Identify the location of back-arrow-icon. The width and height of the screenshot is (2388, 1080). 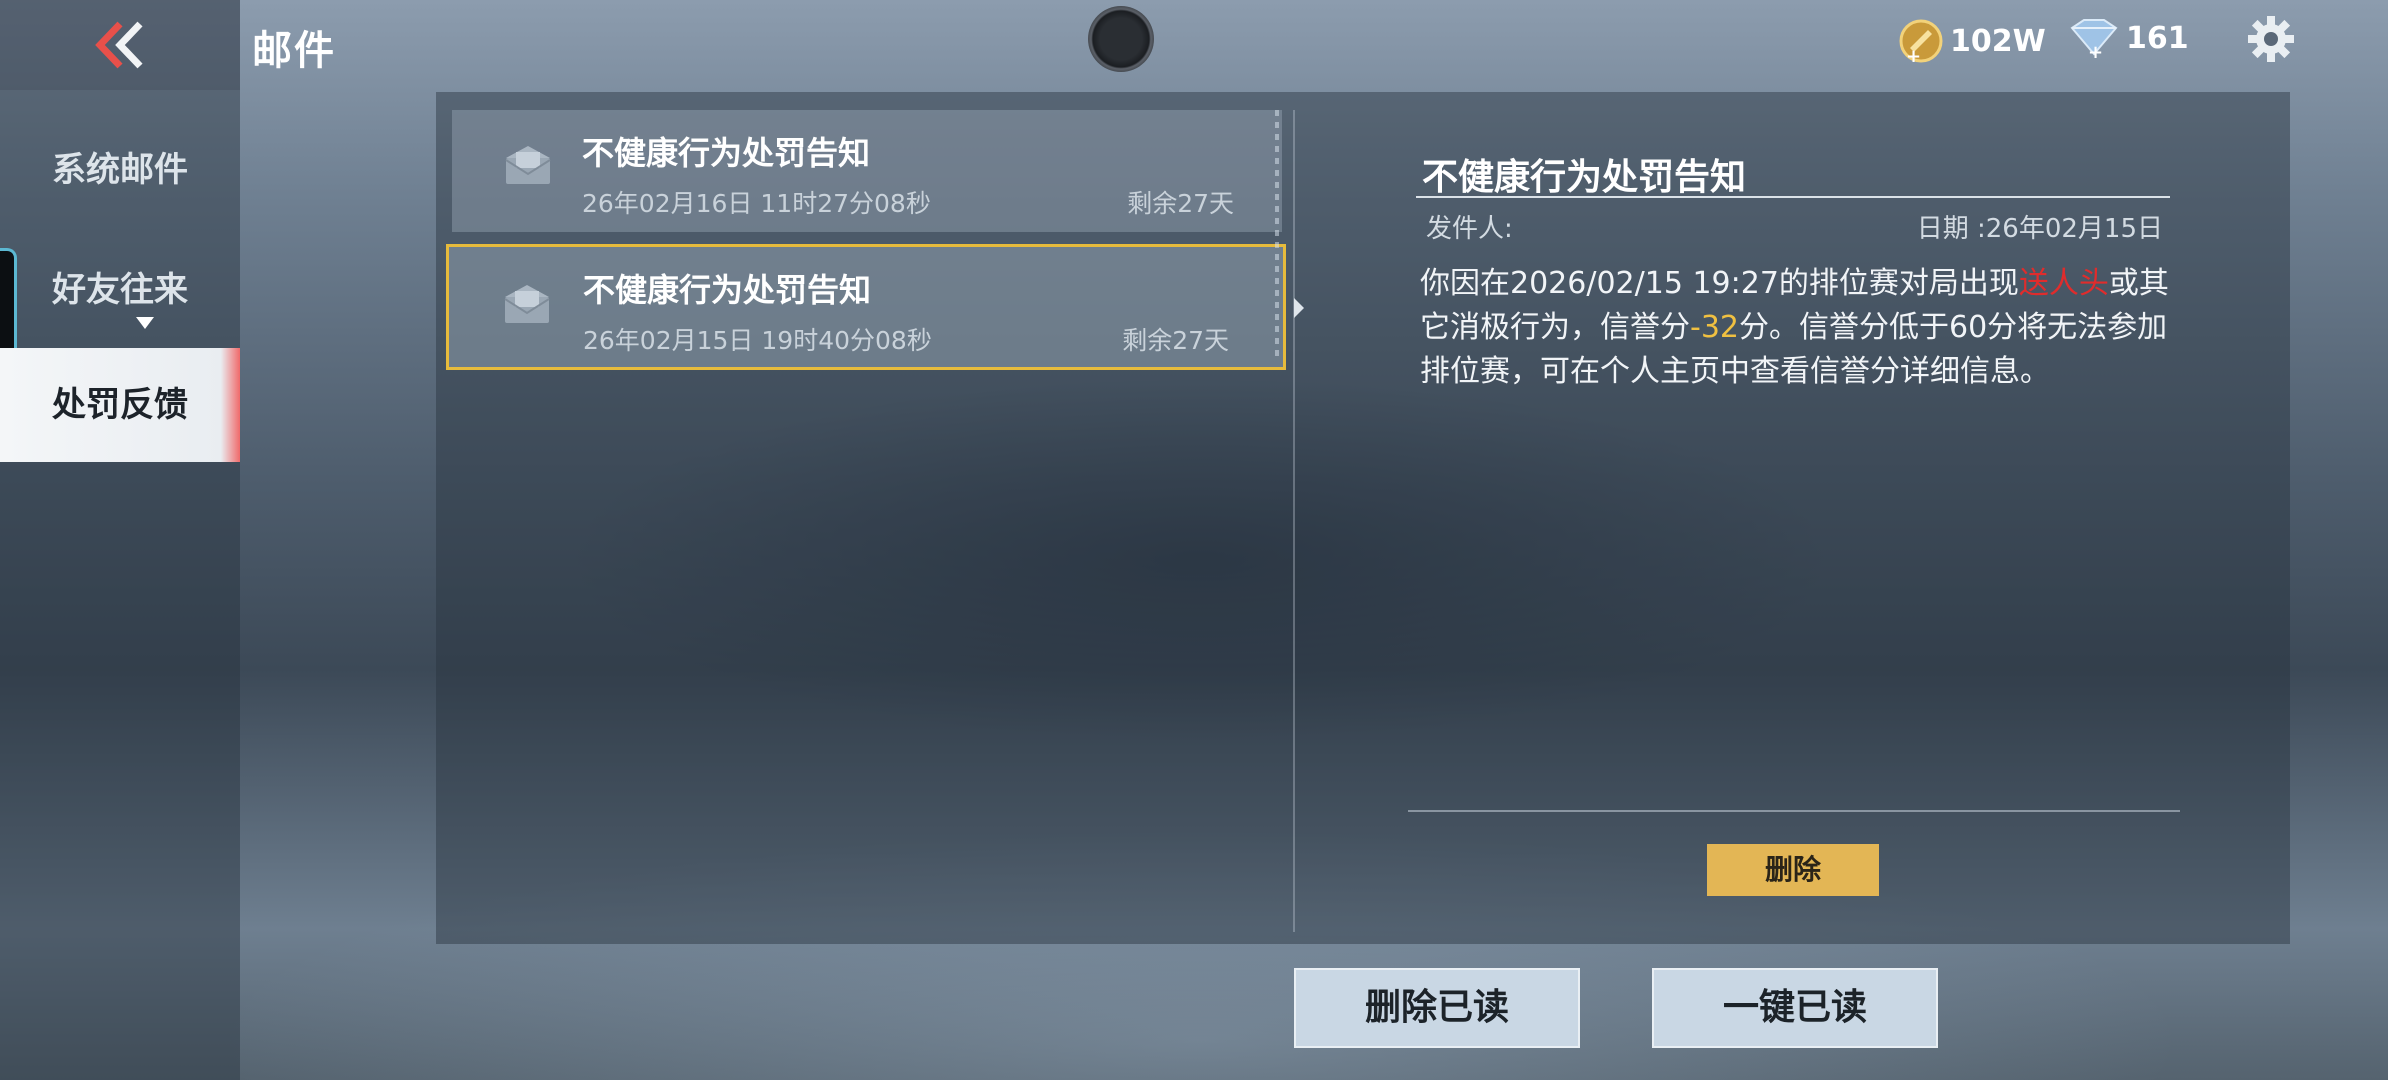
(119, 45).